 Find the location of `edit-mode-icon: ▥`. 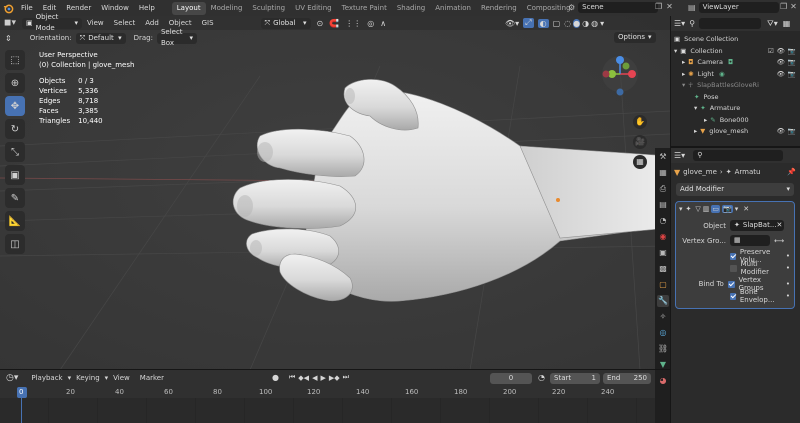

edit-mode-icon: ▥ is located at coordinates (706, 209).